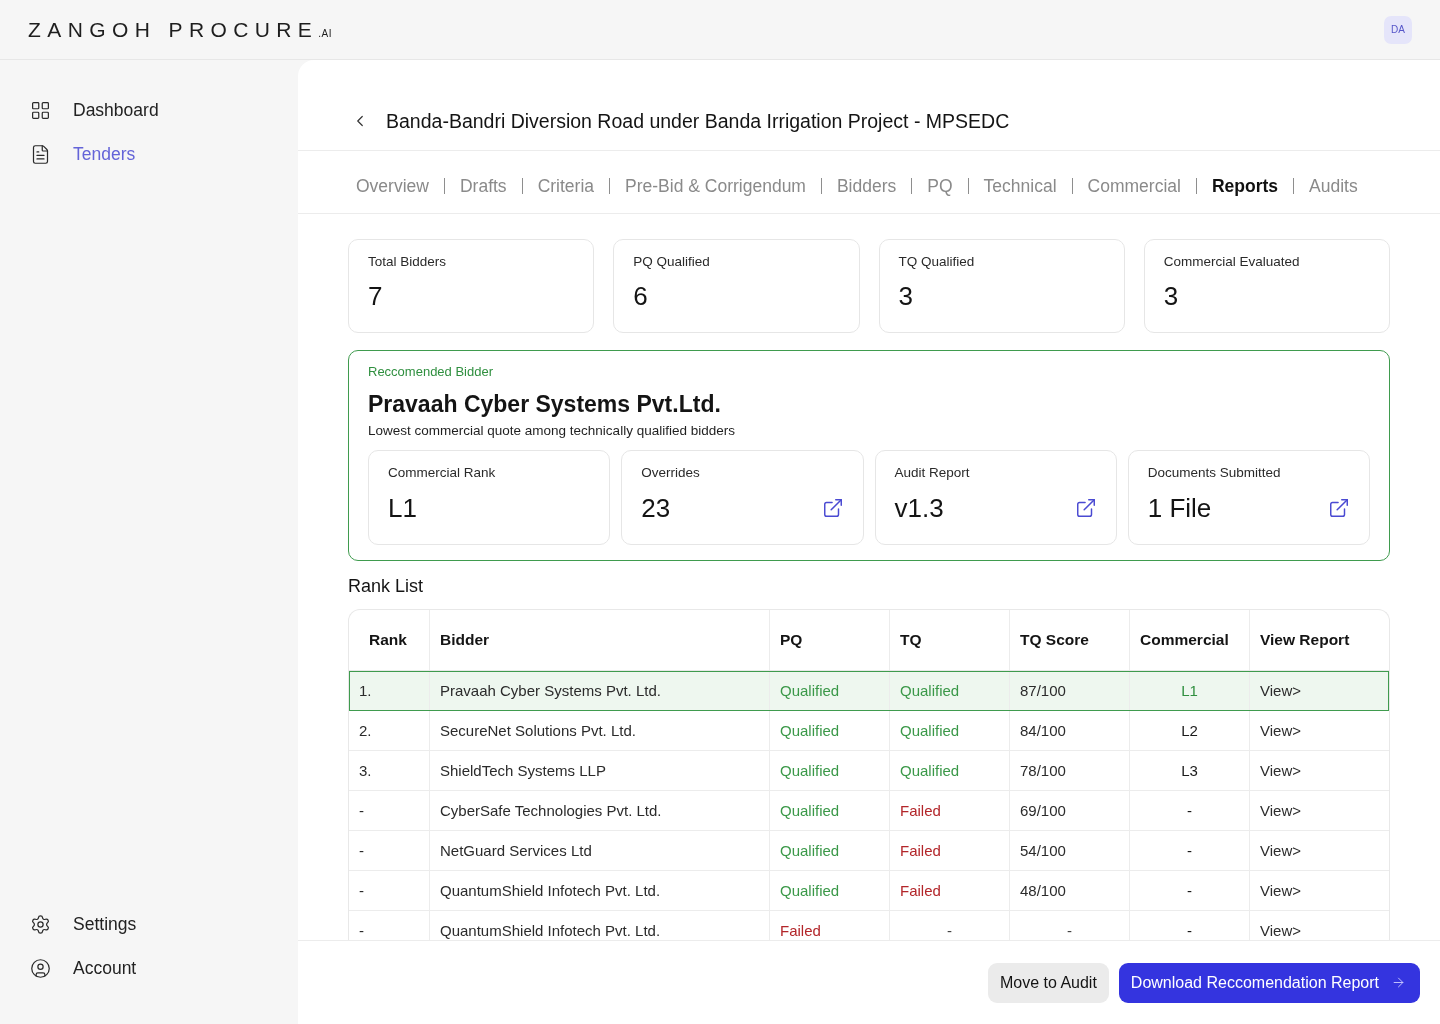 The image size is (1440, 1024). I want to click on stat-label: PQ Qualified, so click(672, 261).